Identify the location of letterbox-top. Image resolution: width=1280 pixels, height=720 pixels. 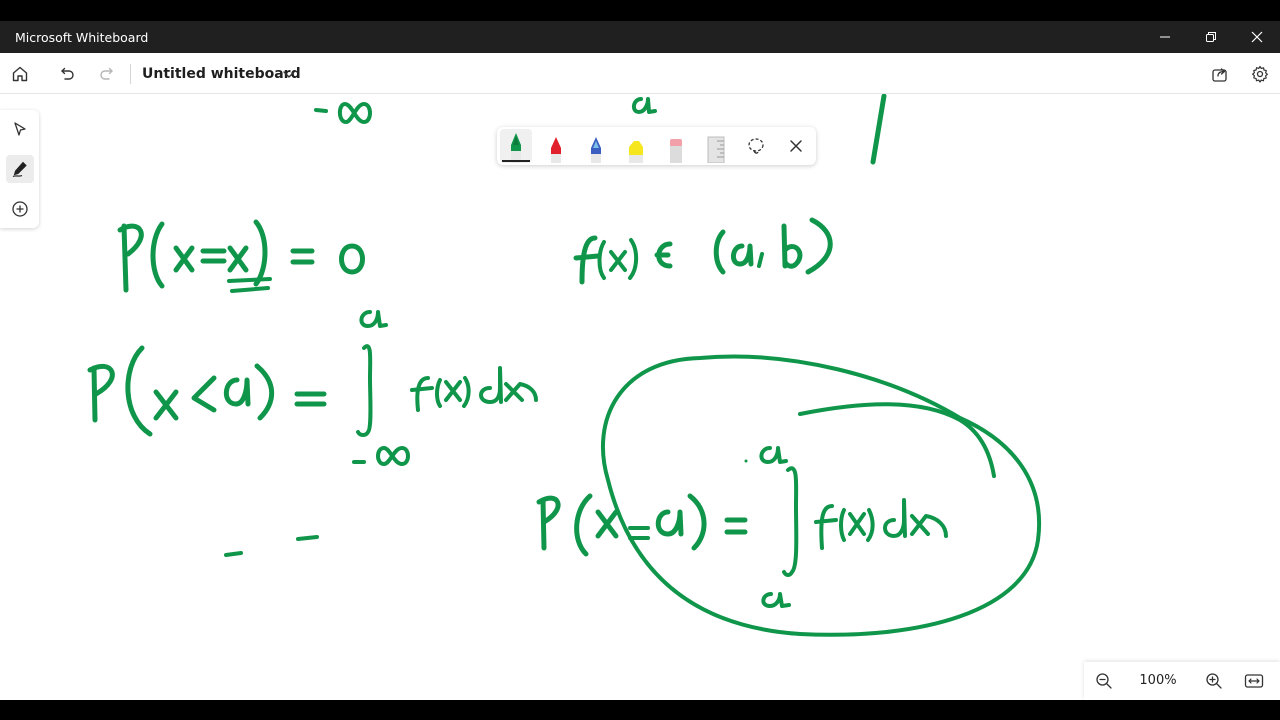
(640, 10).